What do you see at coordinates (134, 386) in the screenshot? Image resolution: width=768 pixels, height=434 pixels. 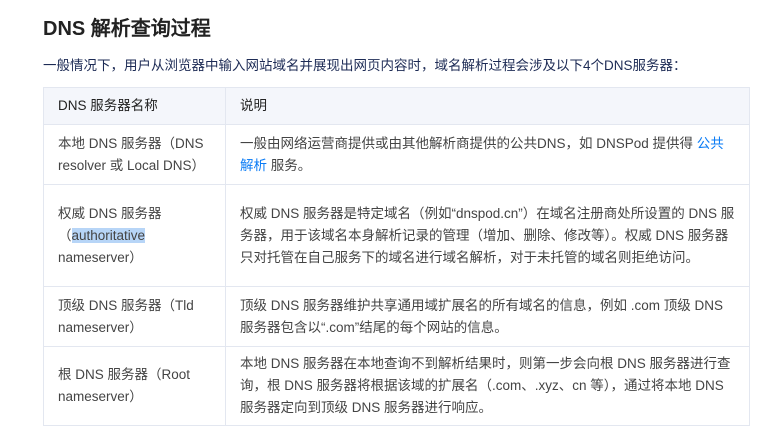 I see `server-name-cell: 根 DNS 服务器（Root nameserver）` at bounding box center [134, 386].